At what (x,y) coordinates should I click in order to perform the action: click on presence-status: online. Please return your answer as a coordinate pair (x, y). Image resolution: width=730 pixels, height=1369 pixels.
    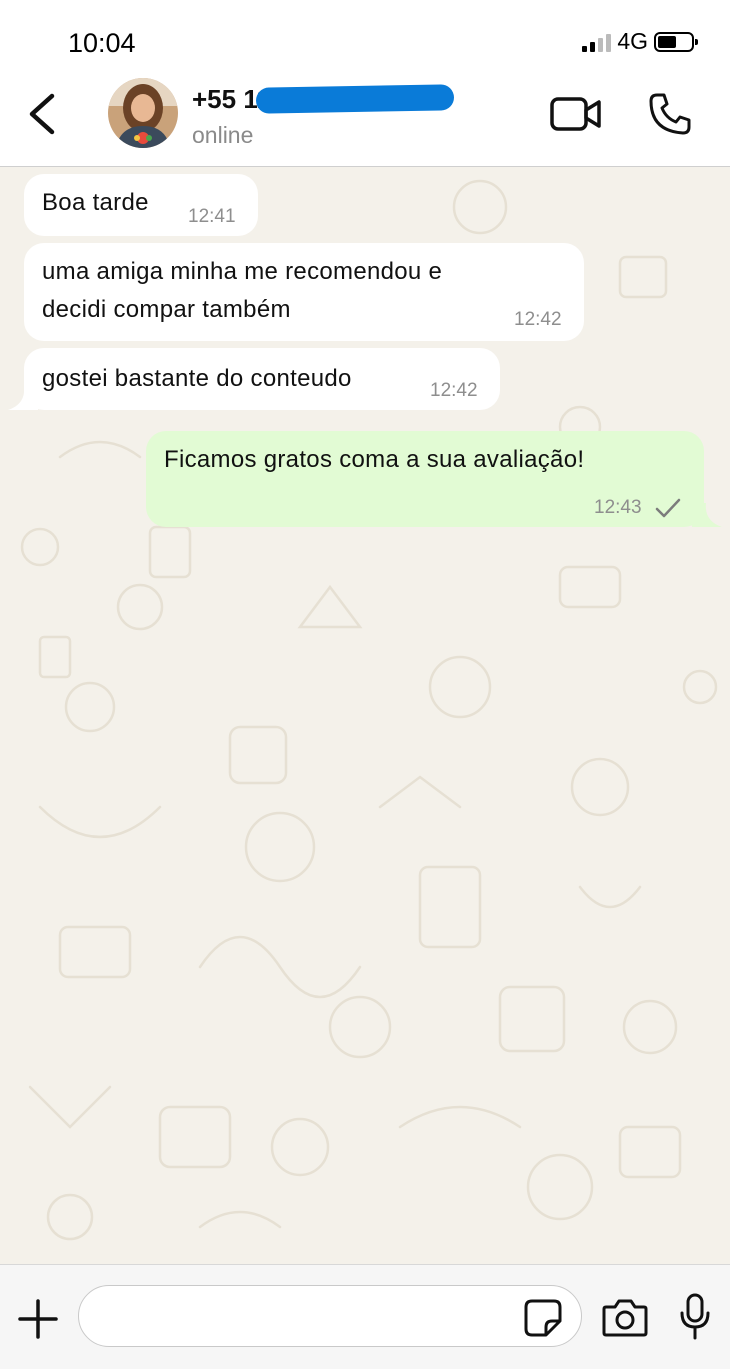
    Looking at the image, I should click on (223, 135).